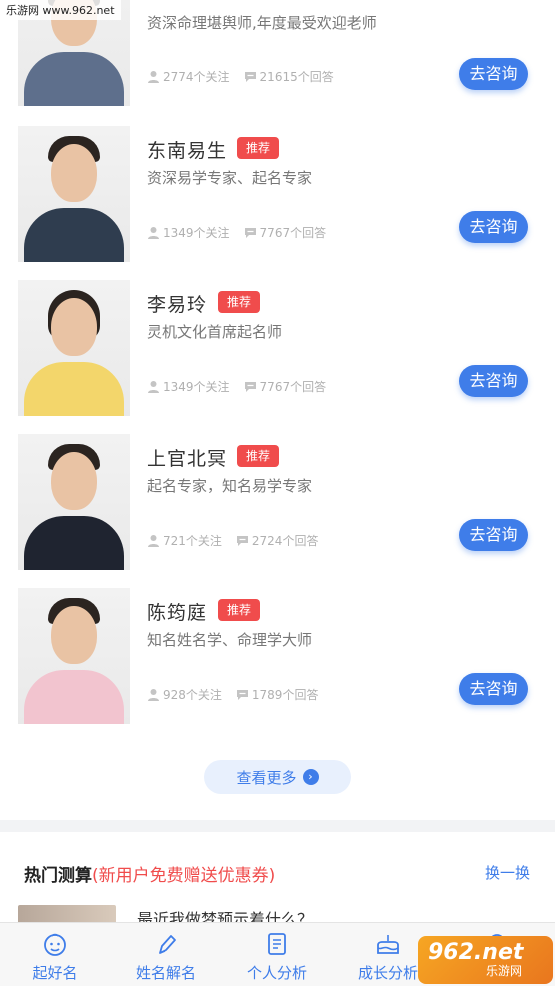 The width and height of the screenshot is (555, 986). Describe the element at coordinates (262, 23) in the screenshot. I see `expert-desc: 资深命理堪舆师,年度最受欢迎老师` at that location.